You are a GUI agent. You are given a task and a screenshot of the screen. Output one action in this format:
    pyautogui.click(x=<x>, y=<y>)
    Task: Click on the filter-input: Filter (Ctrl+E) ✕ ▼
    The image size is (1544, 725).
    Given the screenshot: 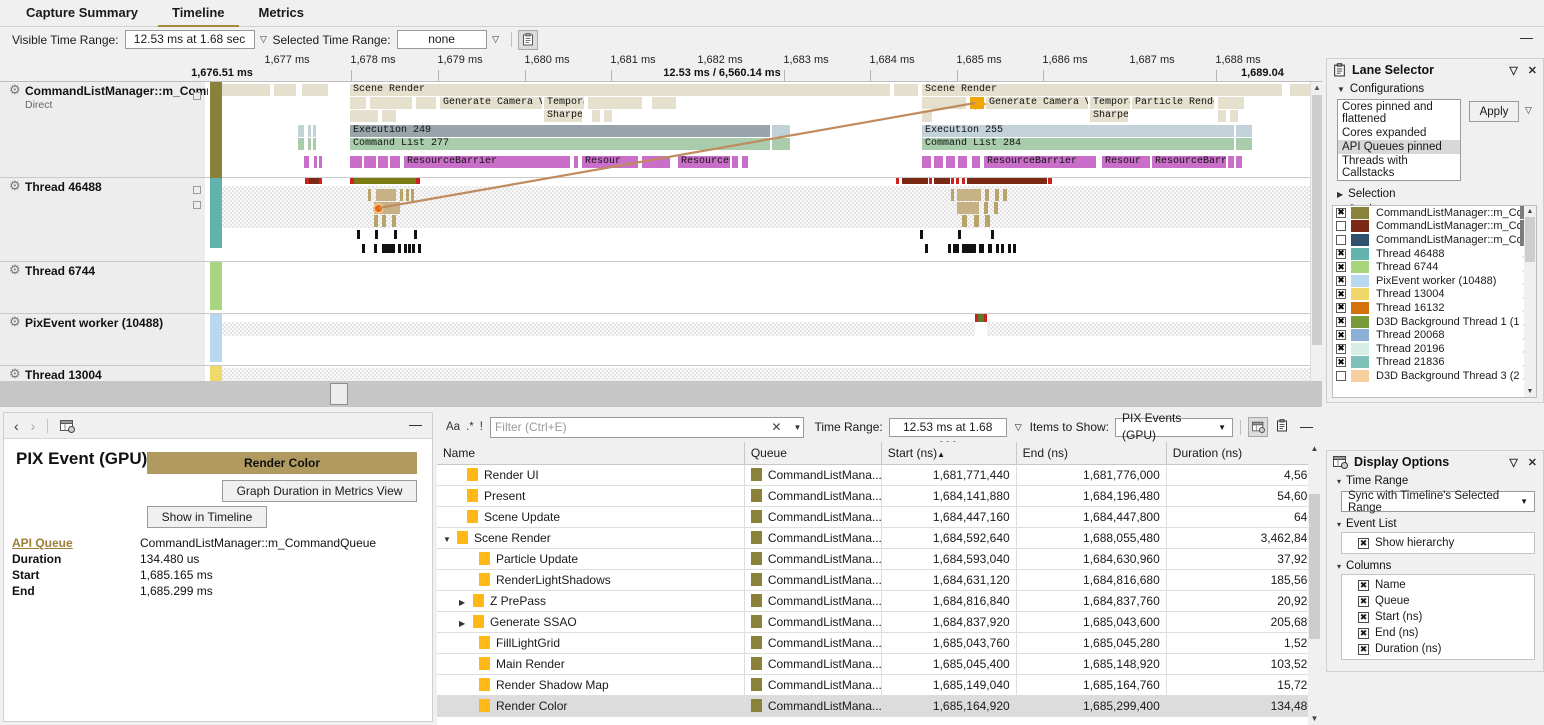 What is the action you would take?
    pyautogui.click(x=647, y=427)
    